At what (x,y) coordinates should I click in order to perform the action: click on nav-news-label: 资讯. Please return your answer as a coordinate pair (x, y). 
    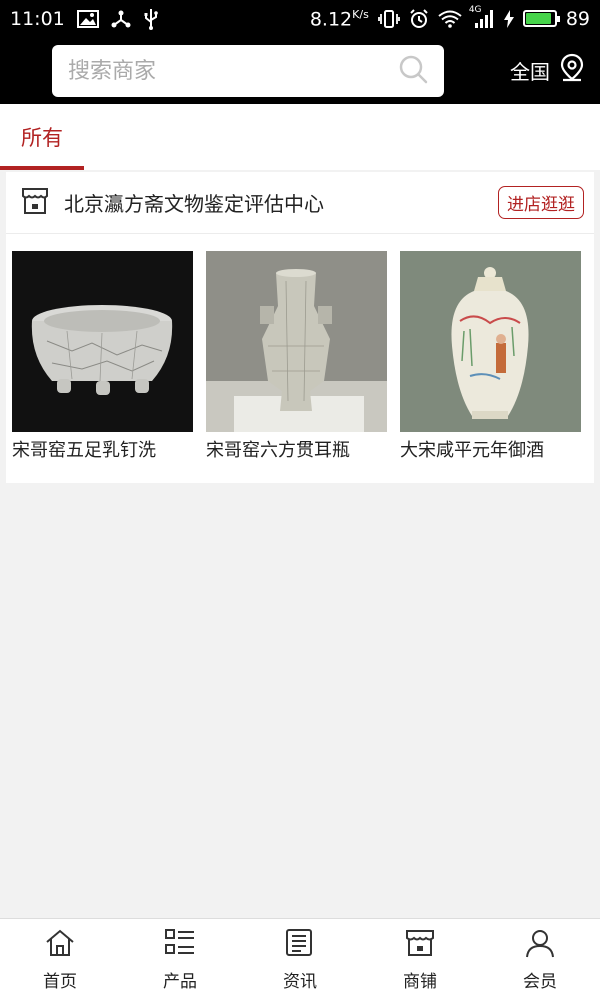
    Looking at the image, I should click on (300, 981).